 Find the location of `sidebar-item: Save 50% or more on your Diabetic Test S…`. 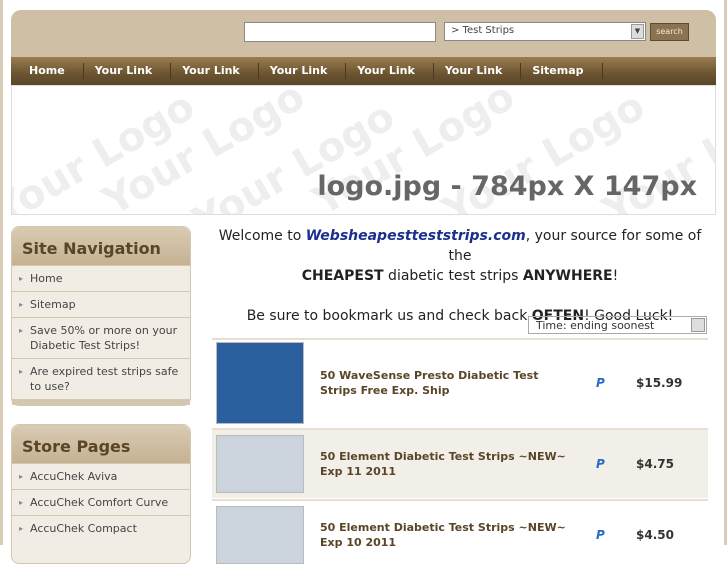

sidebar-item: Save 50% or more on your Diabetic Test S… is located at coordinates (101, 337).